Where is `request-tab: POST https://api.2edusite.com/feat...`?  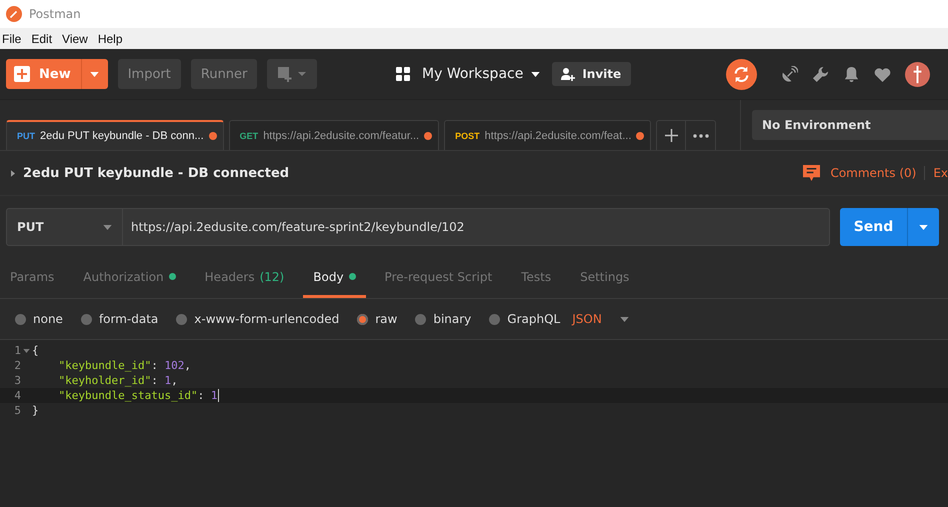
request-tab: POST https://api.2edusite.com/feat... is located at coordinates (548, 135).